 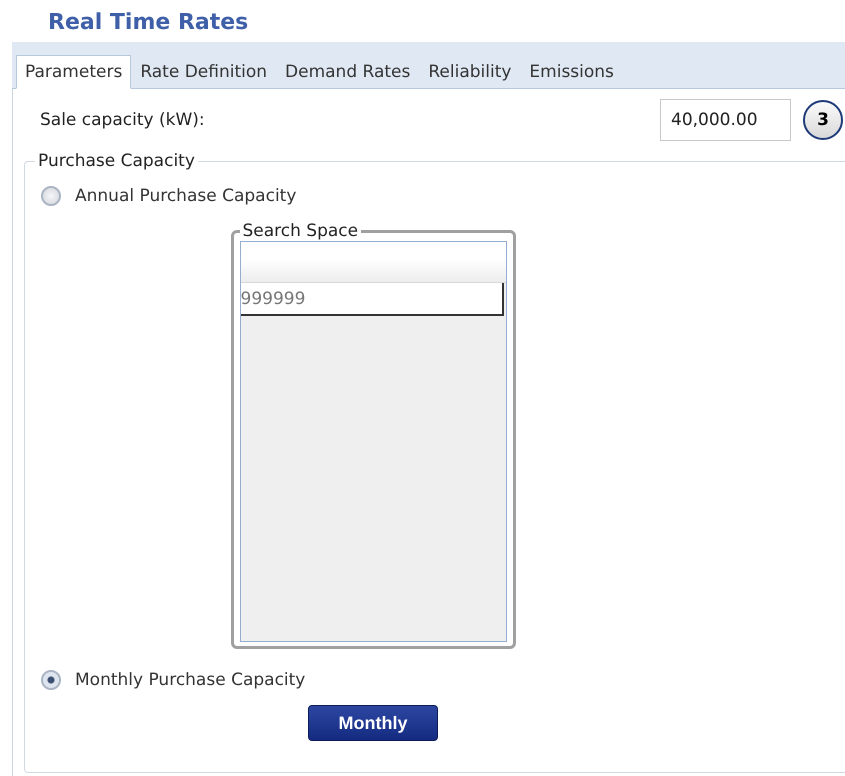 What do you see at coordinates (185, 196) in the screenshot?
I see `radio-label: Annual Purchase Capacity` at bounding box center [185, 196].